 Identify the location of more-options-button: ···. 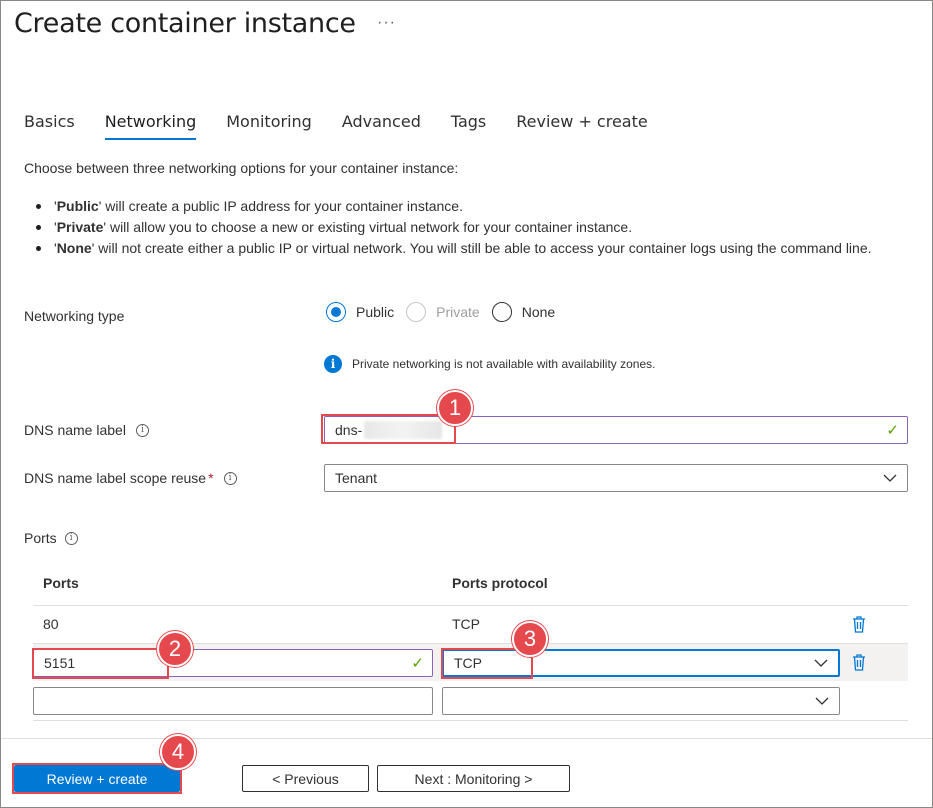
(386, 23).